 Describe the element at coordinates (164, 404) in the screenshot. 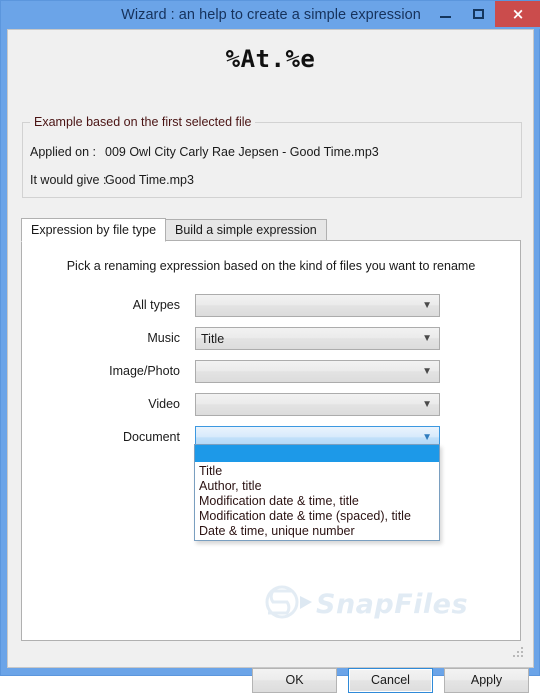

I see `label-video: Video` at that location.